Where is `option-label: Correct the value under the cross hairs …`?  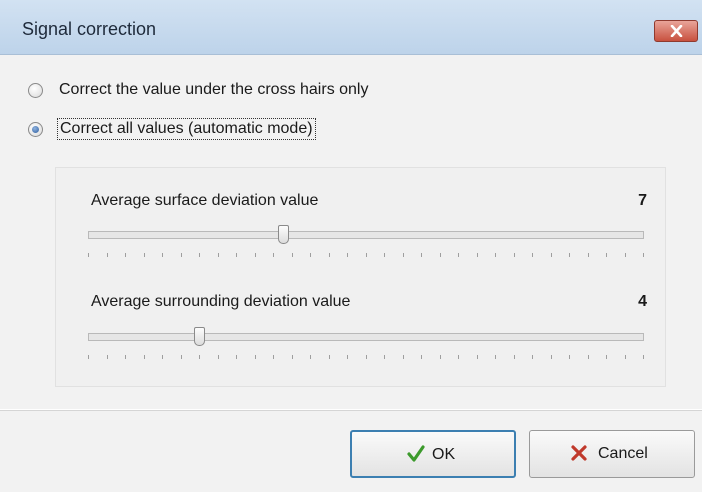
option-label: Correct the value under the cross hairs … is located at coordinates (214, 89).